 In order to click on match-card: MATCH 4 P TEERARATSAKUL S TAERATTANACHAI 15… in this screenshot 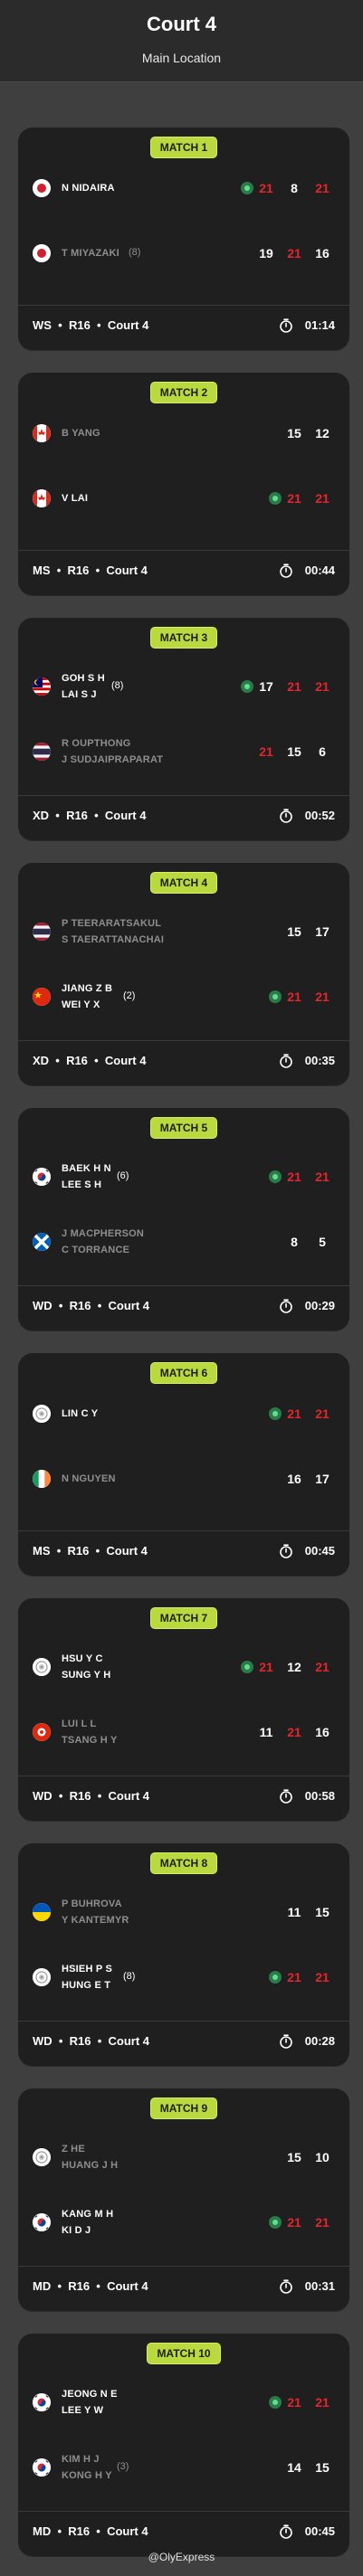, I will do `click(183, 974)`.